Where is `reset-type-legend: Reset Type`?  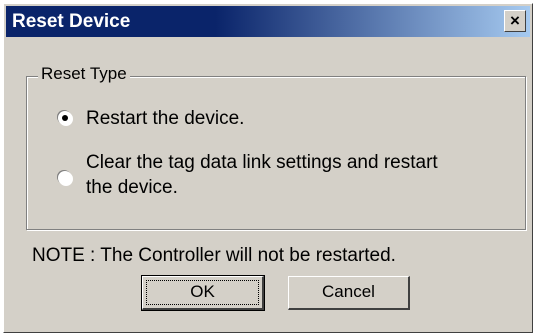 reset-type-legend: Reset Type is located at coordinates (84, 74).